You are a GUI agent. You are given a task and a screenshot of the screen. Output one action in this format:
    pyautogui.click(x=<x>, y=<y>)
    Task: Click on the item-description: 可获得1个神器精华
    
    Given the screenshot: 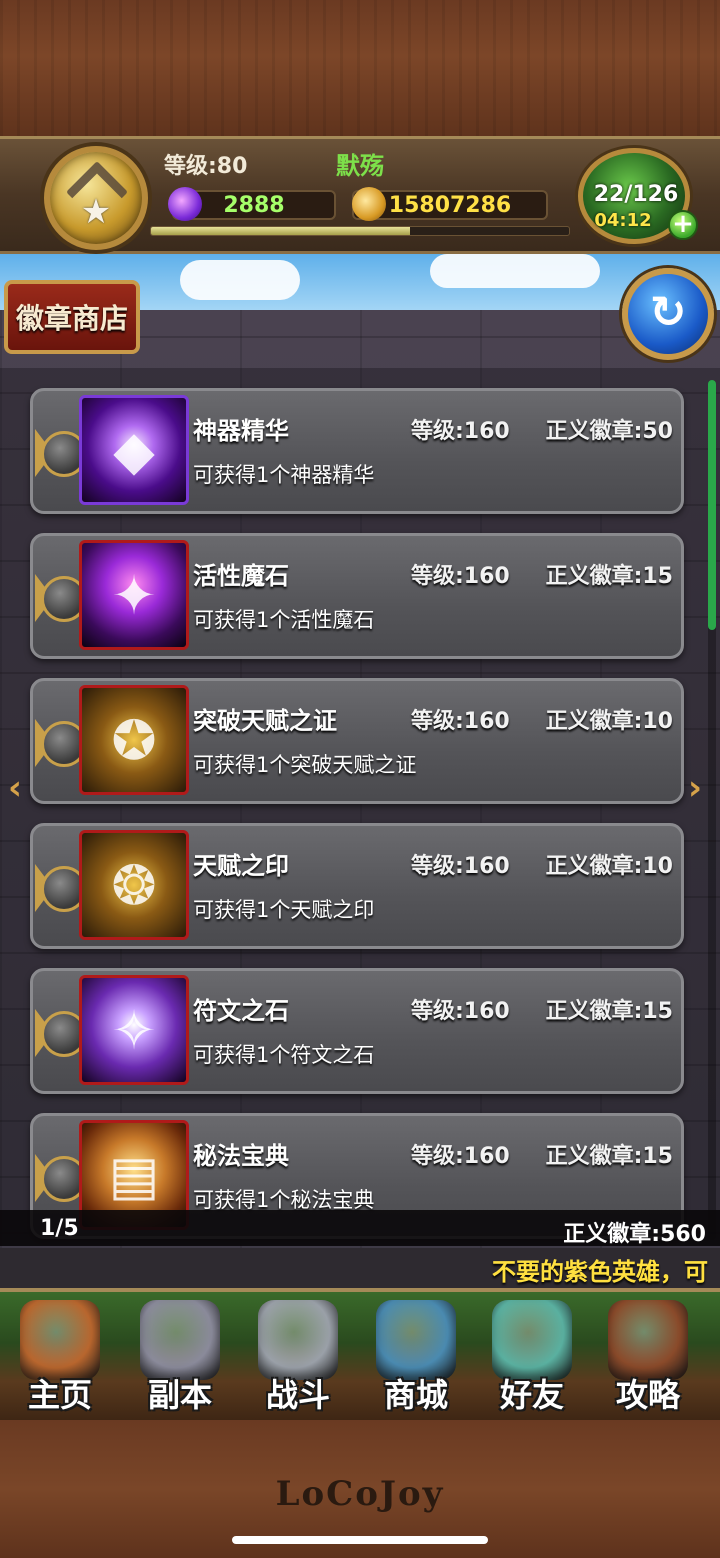 What is the action you would take?
    pyautogui.click(x=284, y=475)
    